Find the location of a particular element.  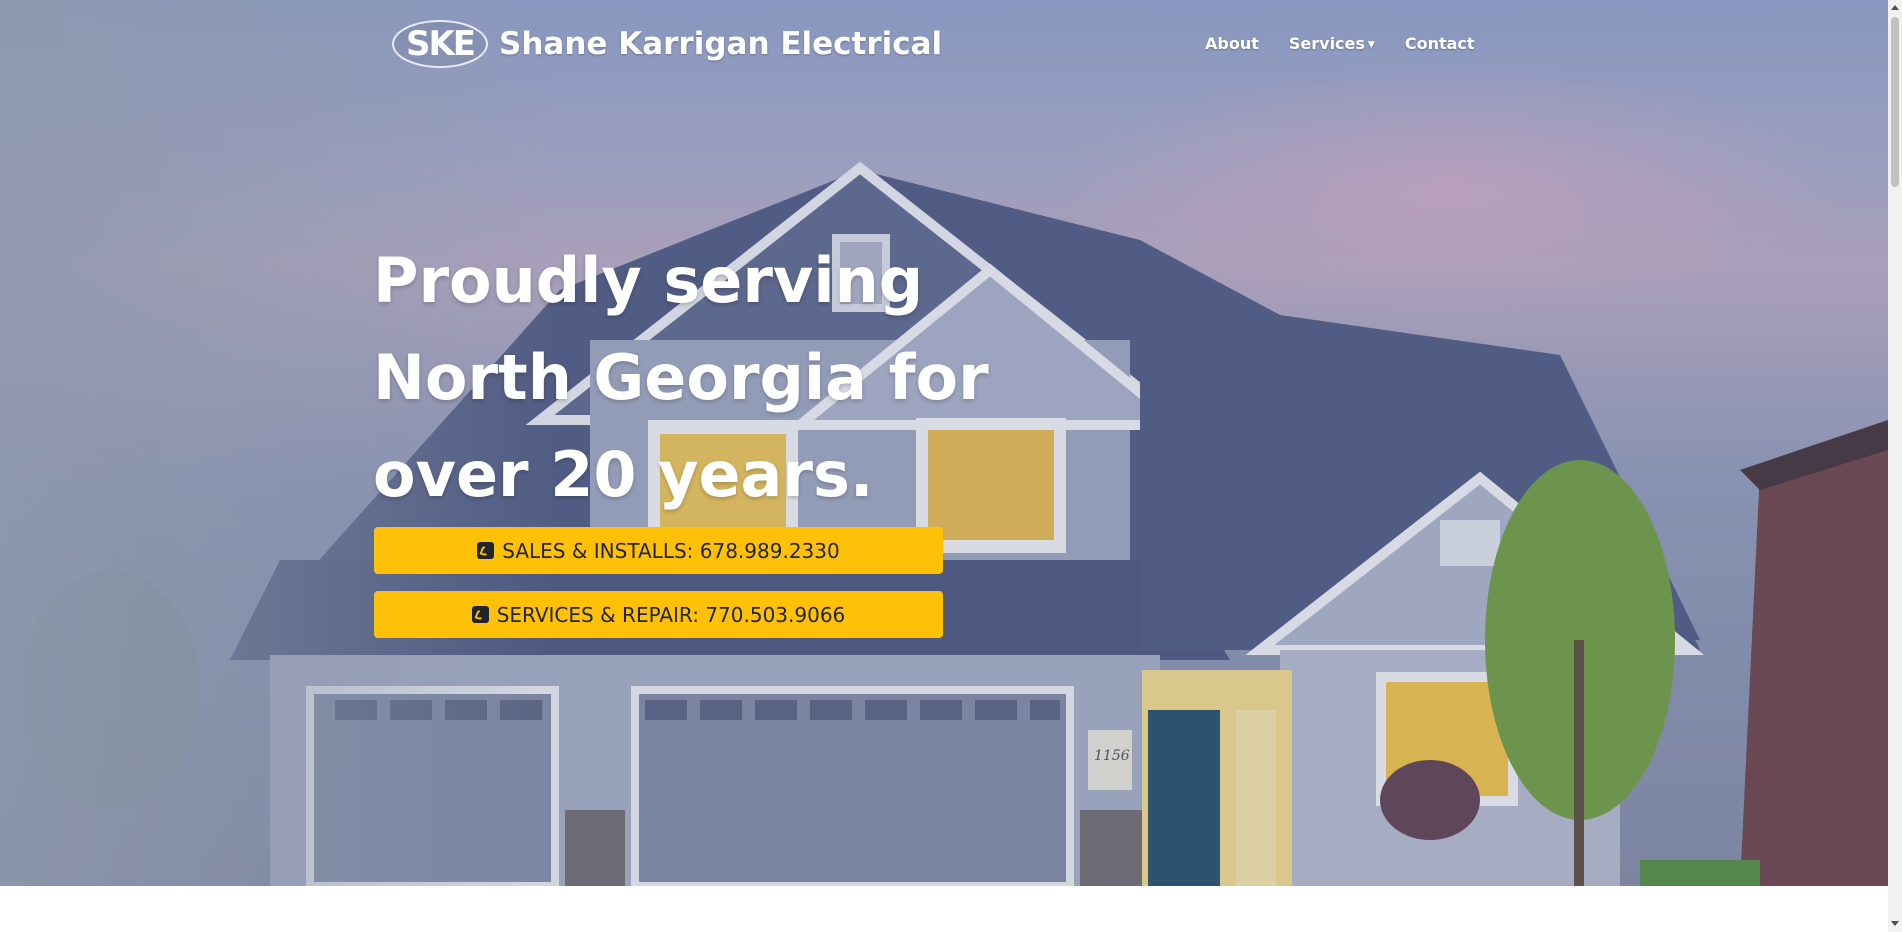

nav-item-about-label: About is located at coordinates (1232, 43).